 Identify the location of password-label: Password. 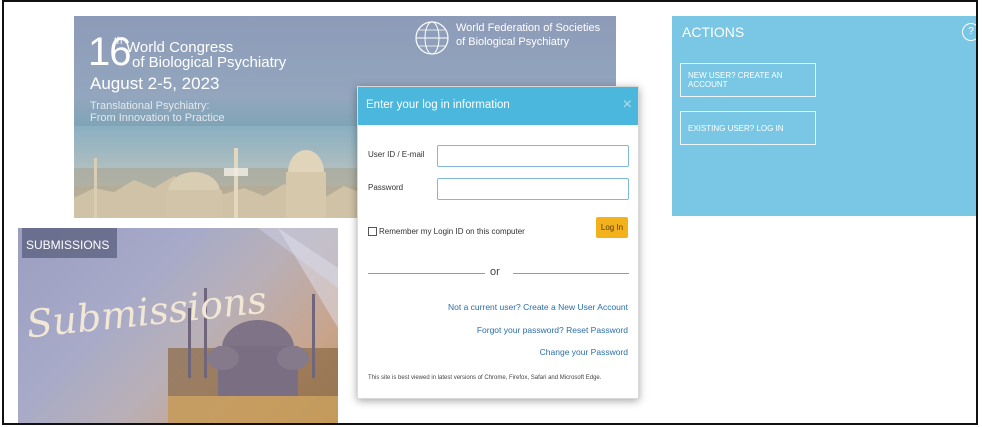
(386, 187).